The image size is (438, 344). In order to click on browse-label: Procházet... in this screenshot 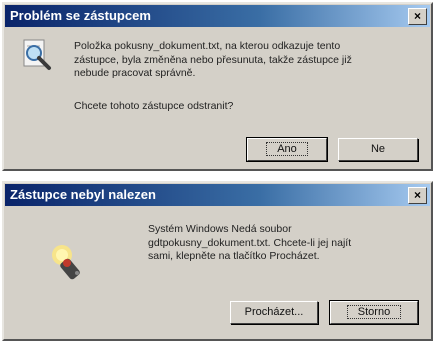, I will do `click(274, 312)`.